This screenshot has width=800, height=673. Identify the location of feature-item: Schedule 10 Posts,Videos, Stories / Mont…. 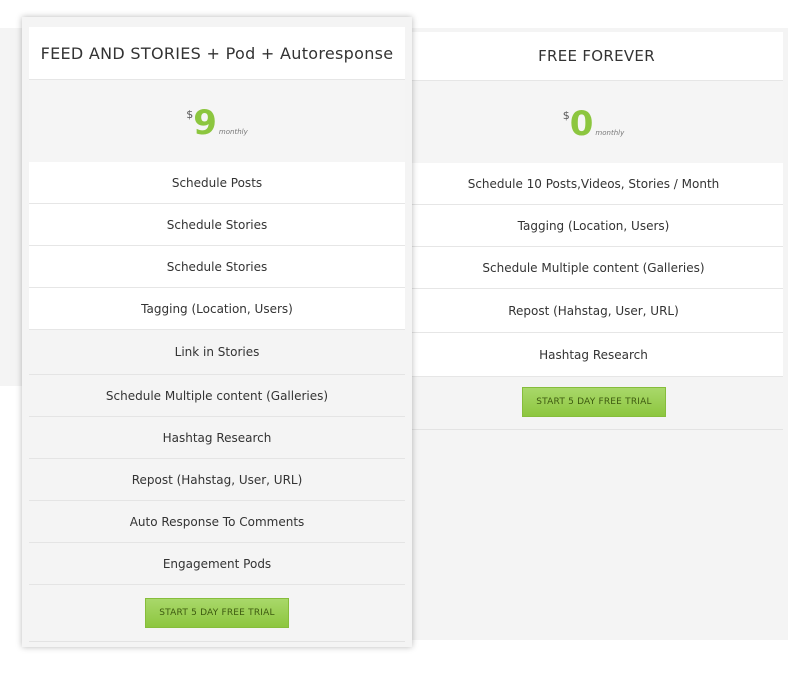
(593, 184).